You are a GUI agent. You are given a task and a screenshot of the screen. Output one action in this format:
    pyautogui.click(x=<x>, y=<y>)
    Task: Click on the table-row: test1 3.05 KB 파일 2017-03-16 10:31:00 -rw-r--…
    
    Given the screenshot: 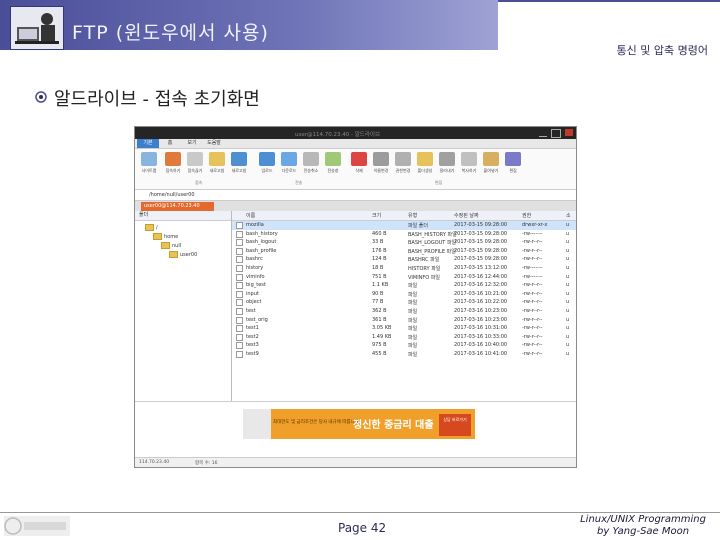 What is the action you would take?
    pyautogui.click(x=404, y=328)
    